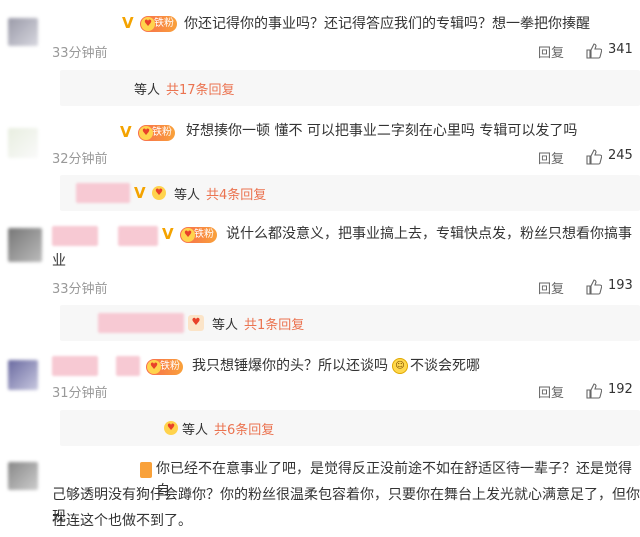  What do you see at coordinates (200, 88) in the screenshot?
I see `reply-count-link: 共17条回复` at bounding box center [200, 88].